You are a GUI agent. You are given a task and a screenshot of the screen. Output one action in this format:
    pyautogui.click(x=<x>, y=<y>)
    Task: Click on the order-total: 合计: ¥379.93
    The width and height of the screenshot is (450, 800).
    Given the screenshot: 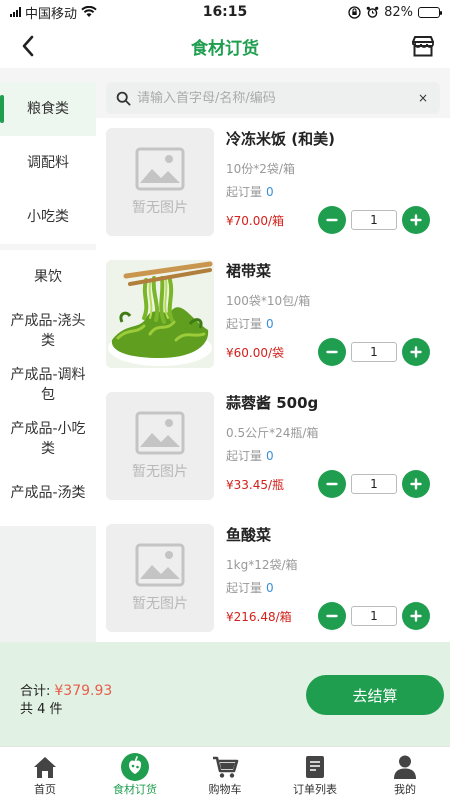 What is the action you would take?
    pyautogui.click(x=66, y=689)
    